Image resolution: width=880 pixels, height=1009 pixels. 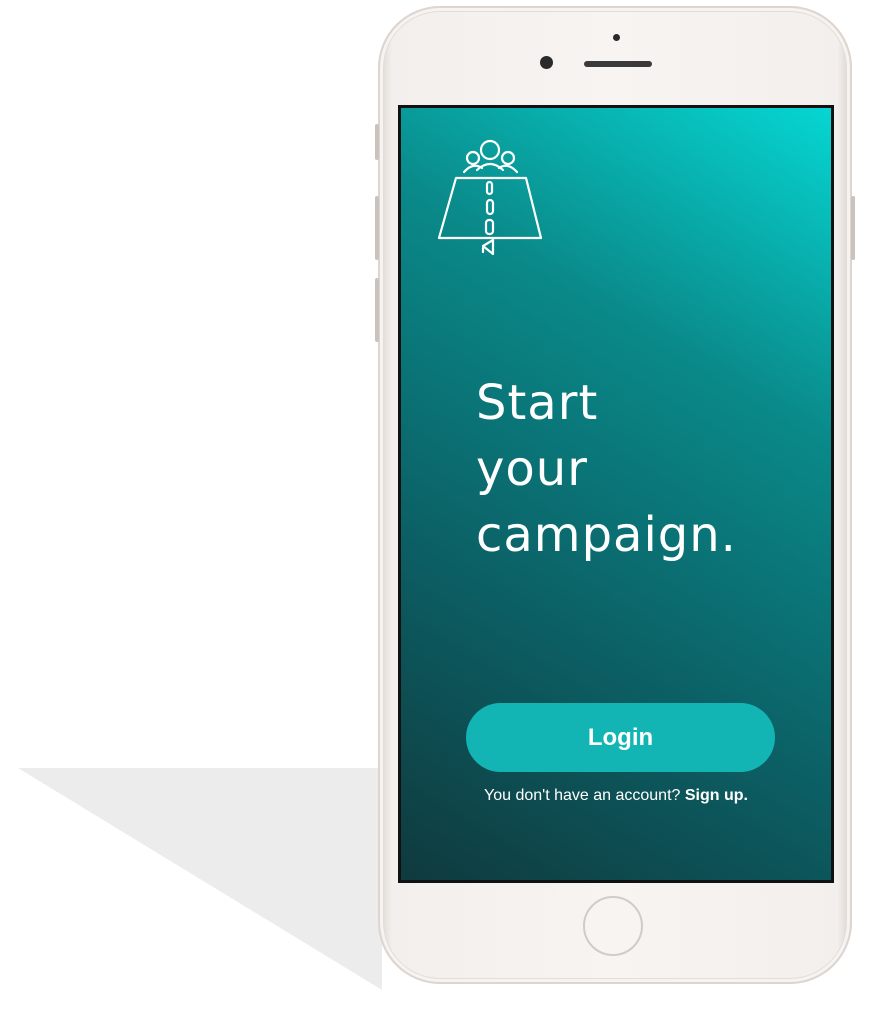 What do you see at coordinates (716, 795) in the screenshot?
I see `signup-link: Sign up.` at bounding box center [716, 795].